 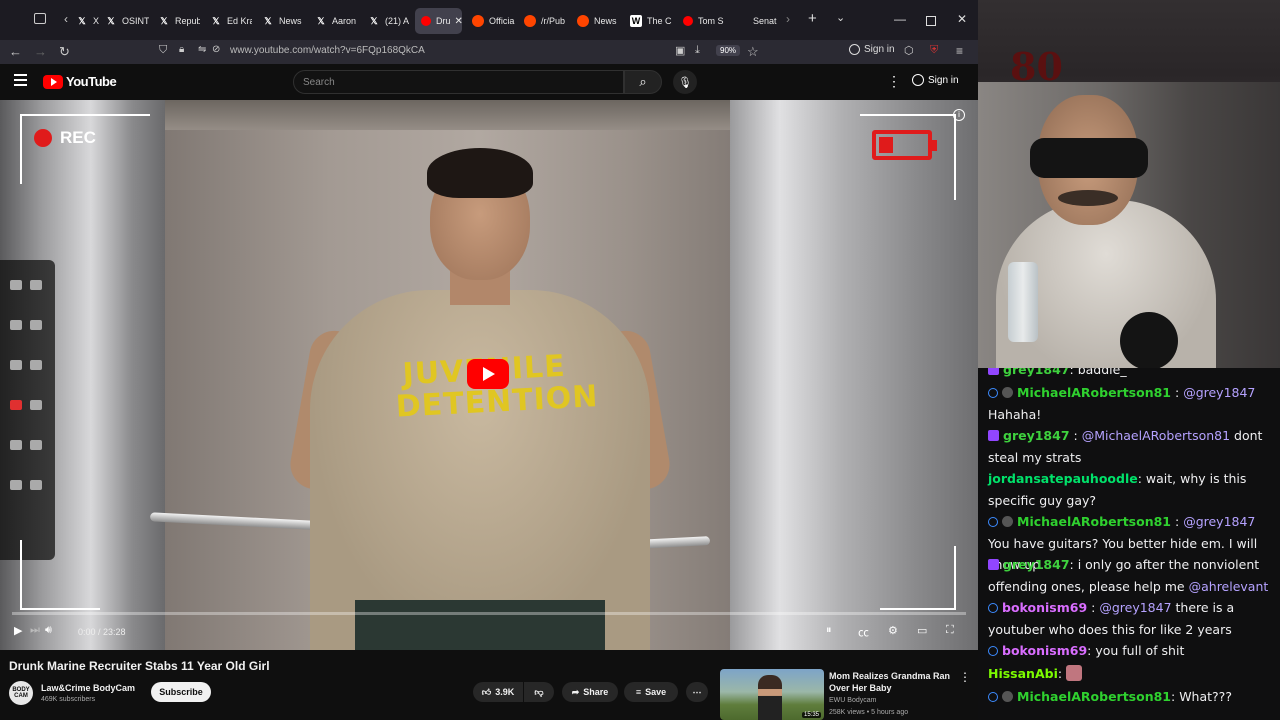 I want to click on share-button: ➦ Share, so click(x=590, y=692).